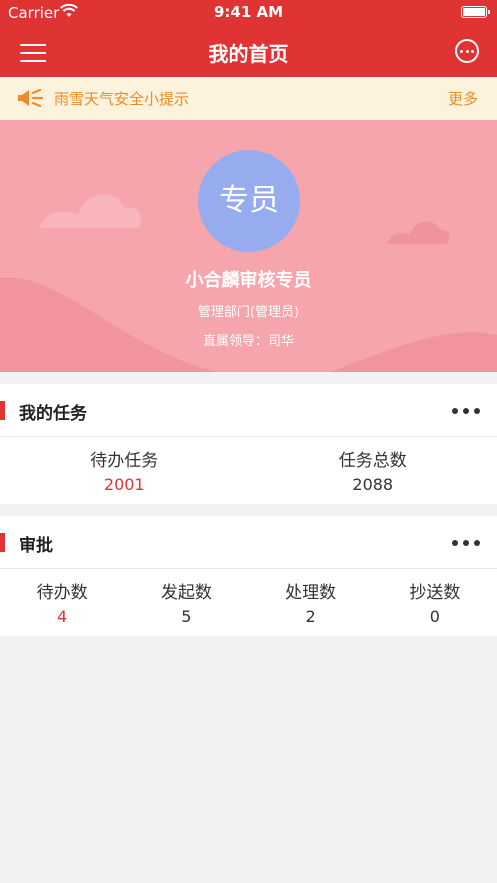 The image size is (497, 883). I want to click on page-title: 我的首页, so click(248, 54).